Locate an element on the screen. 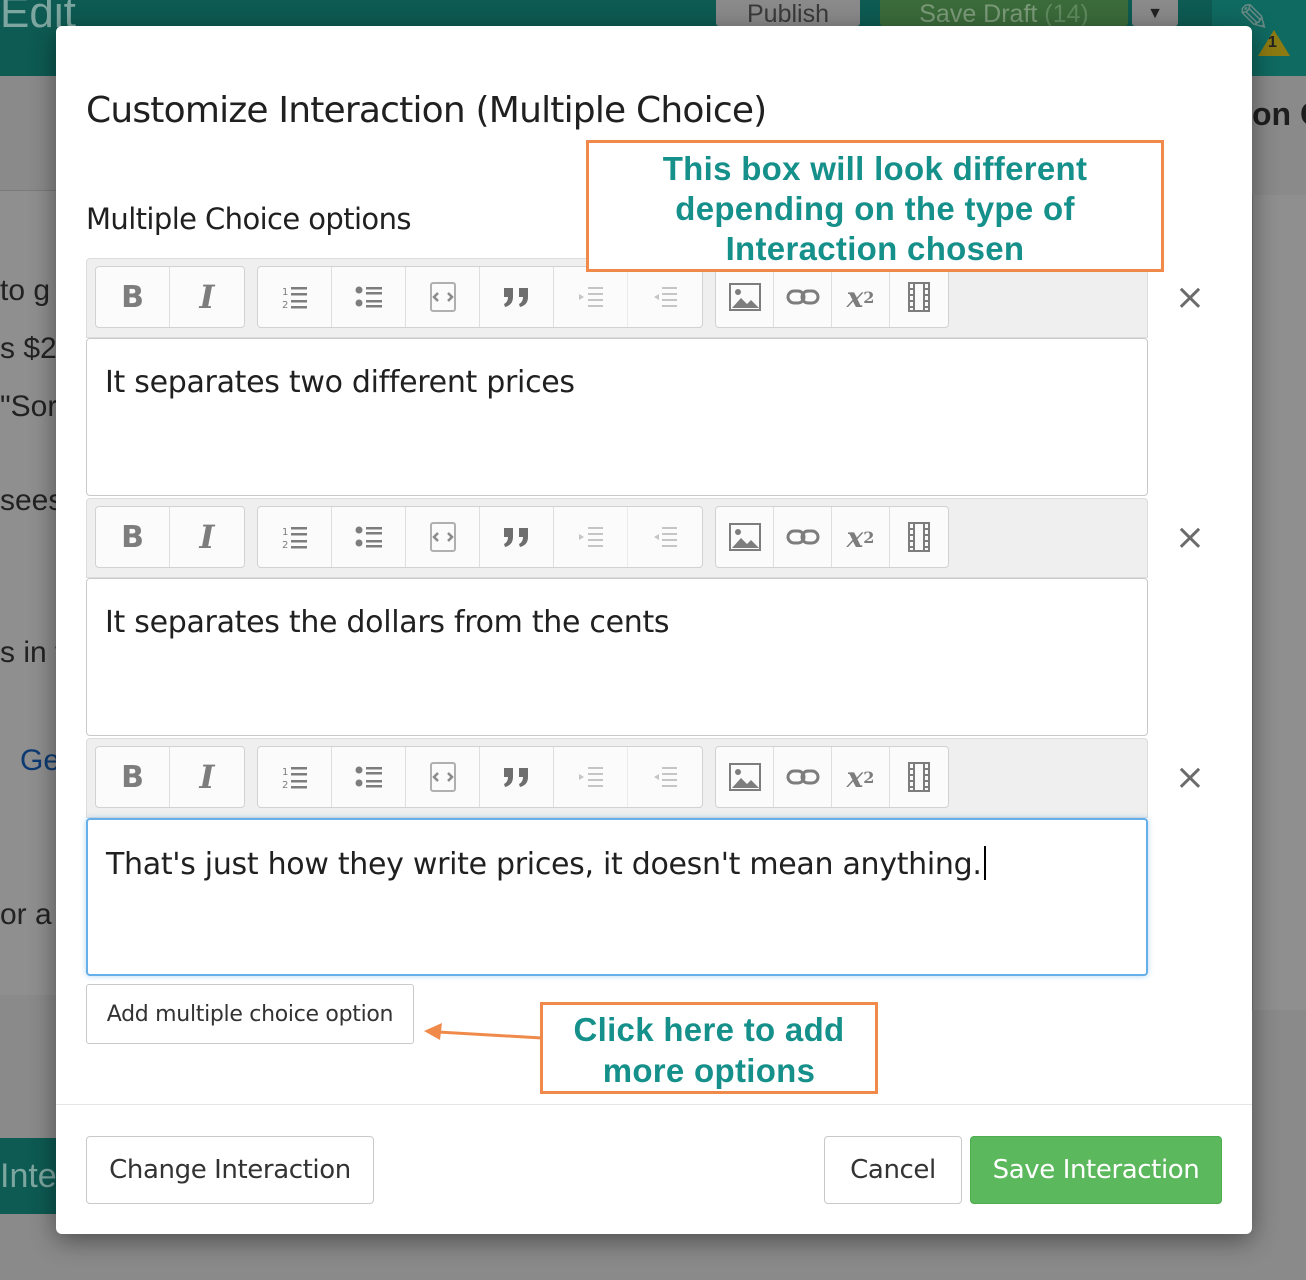 The height and width of the screenshot is (1280, 1306). background-save-draft-label: Save Draft is located at coordinates (978, 13).